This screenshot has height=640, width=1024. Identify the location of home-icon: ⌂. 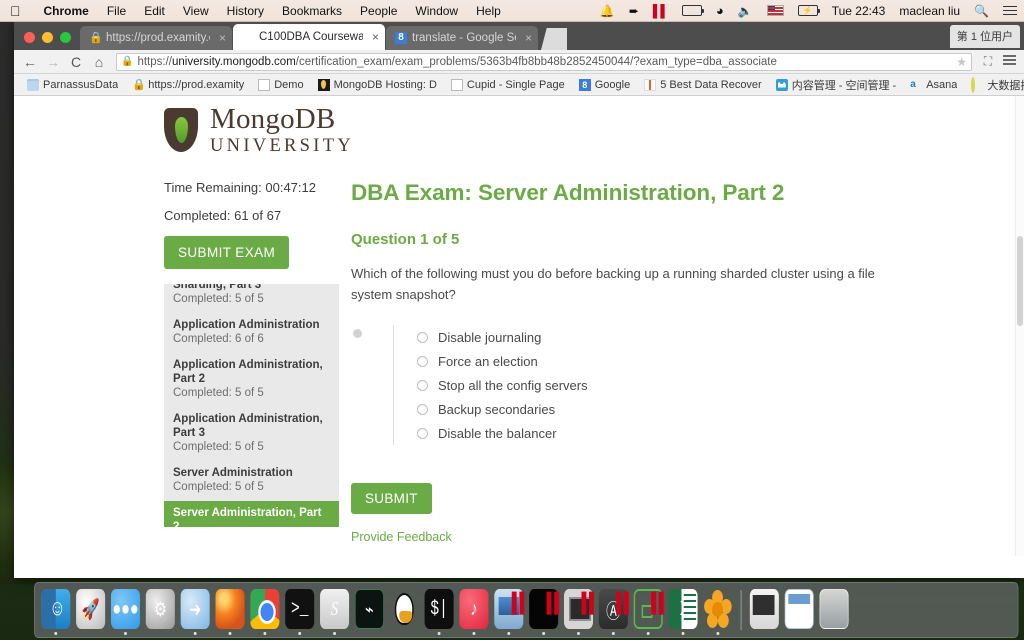
(99, 62).